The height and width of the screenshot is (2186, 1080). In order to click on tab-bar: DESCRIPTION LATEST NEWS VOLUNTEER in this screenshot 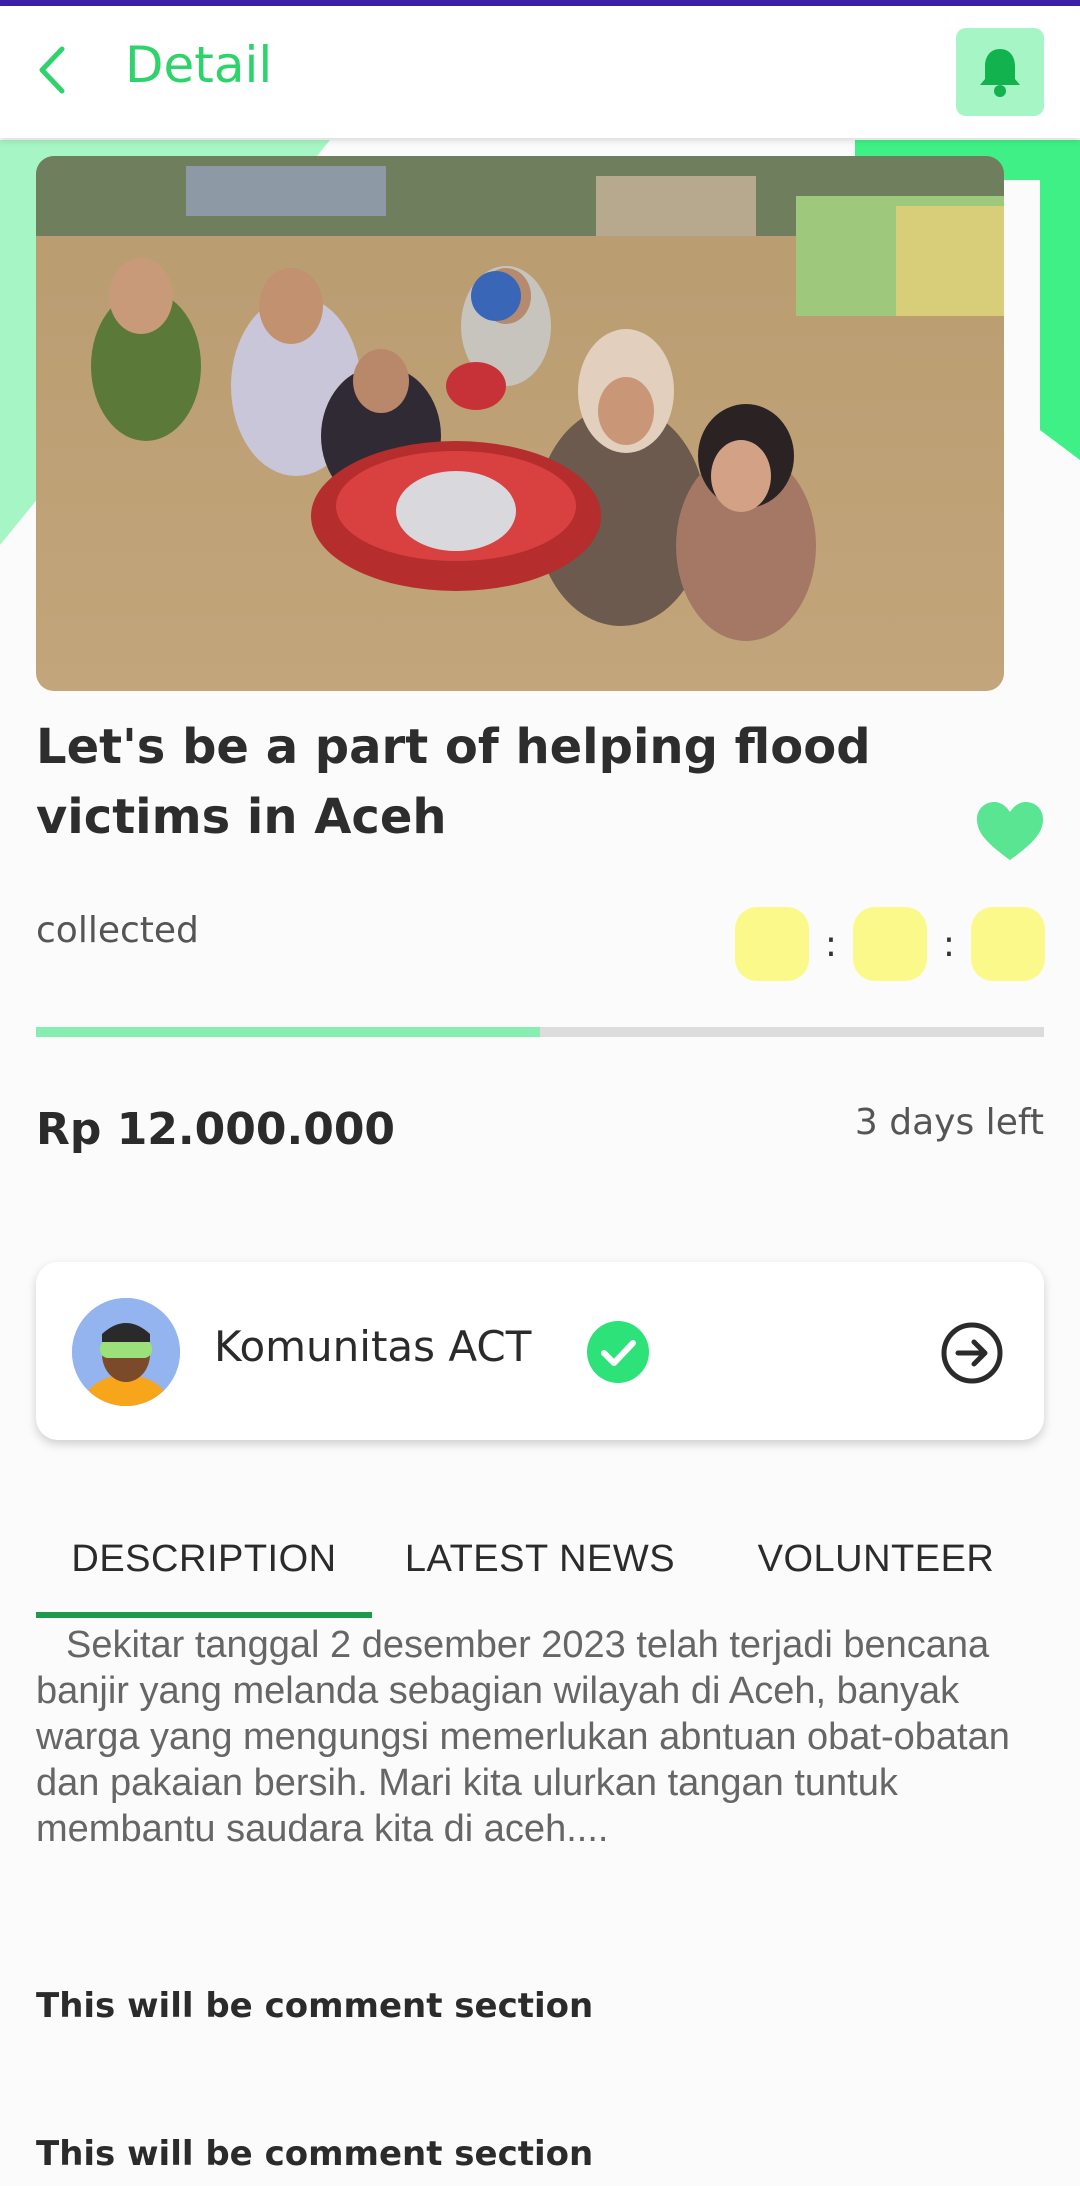, I will do `click(540, 1559)`.